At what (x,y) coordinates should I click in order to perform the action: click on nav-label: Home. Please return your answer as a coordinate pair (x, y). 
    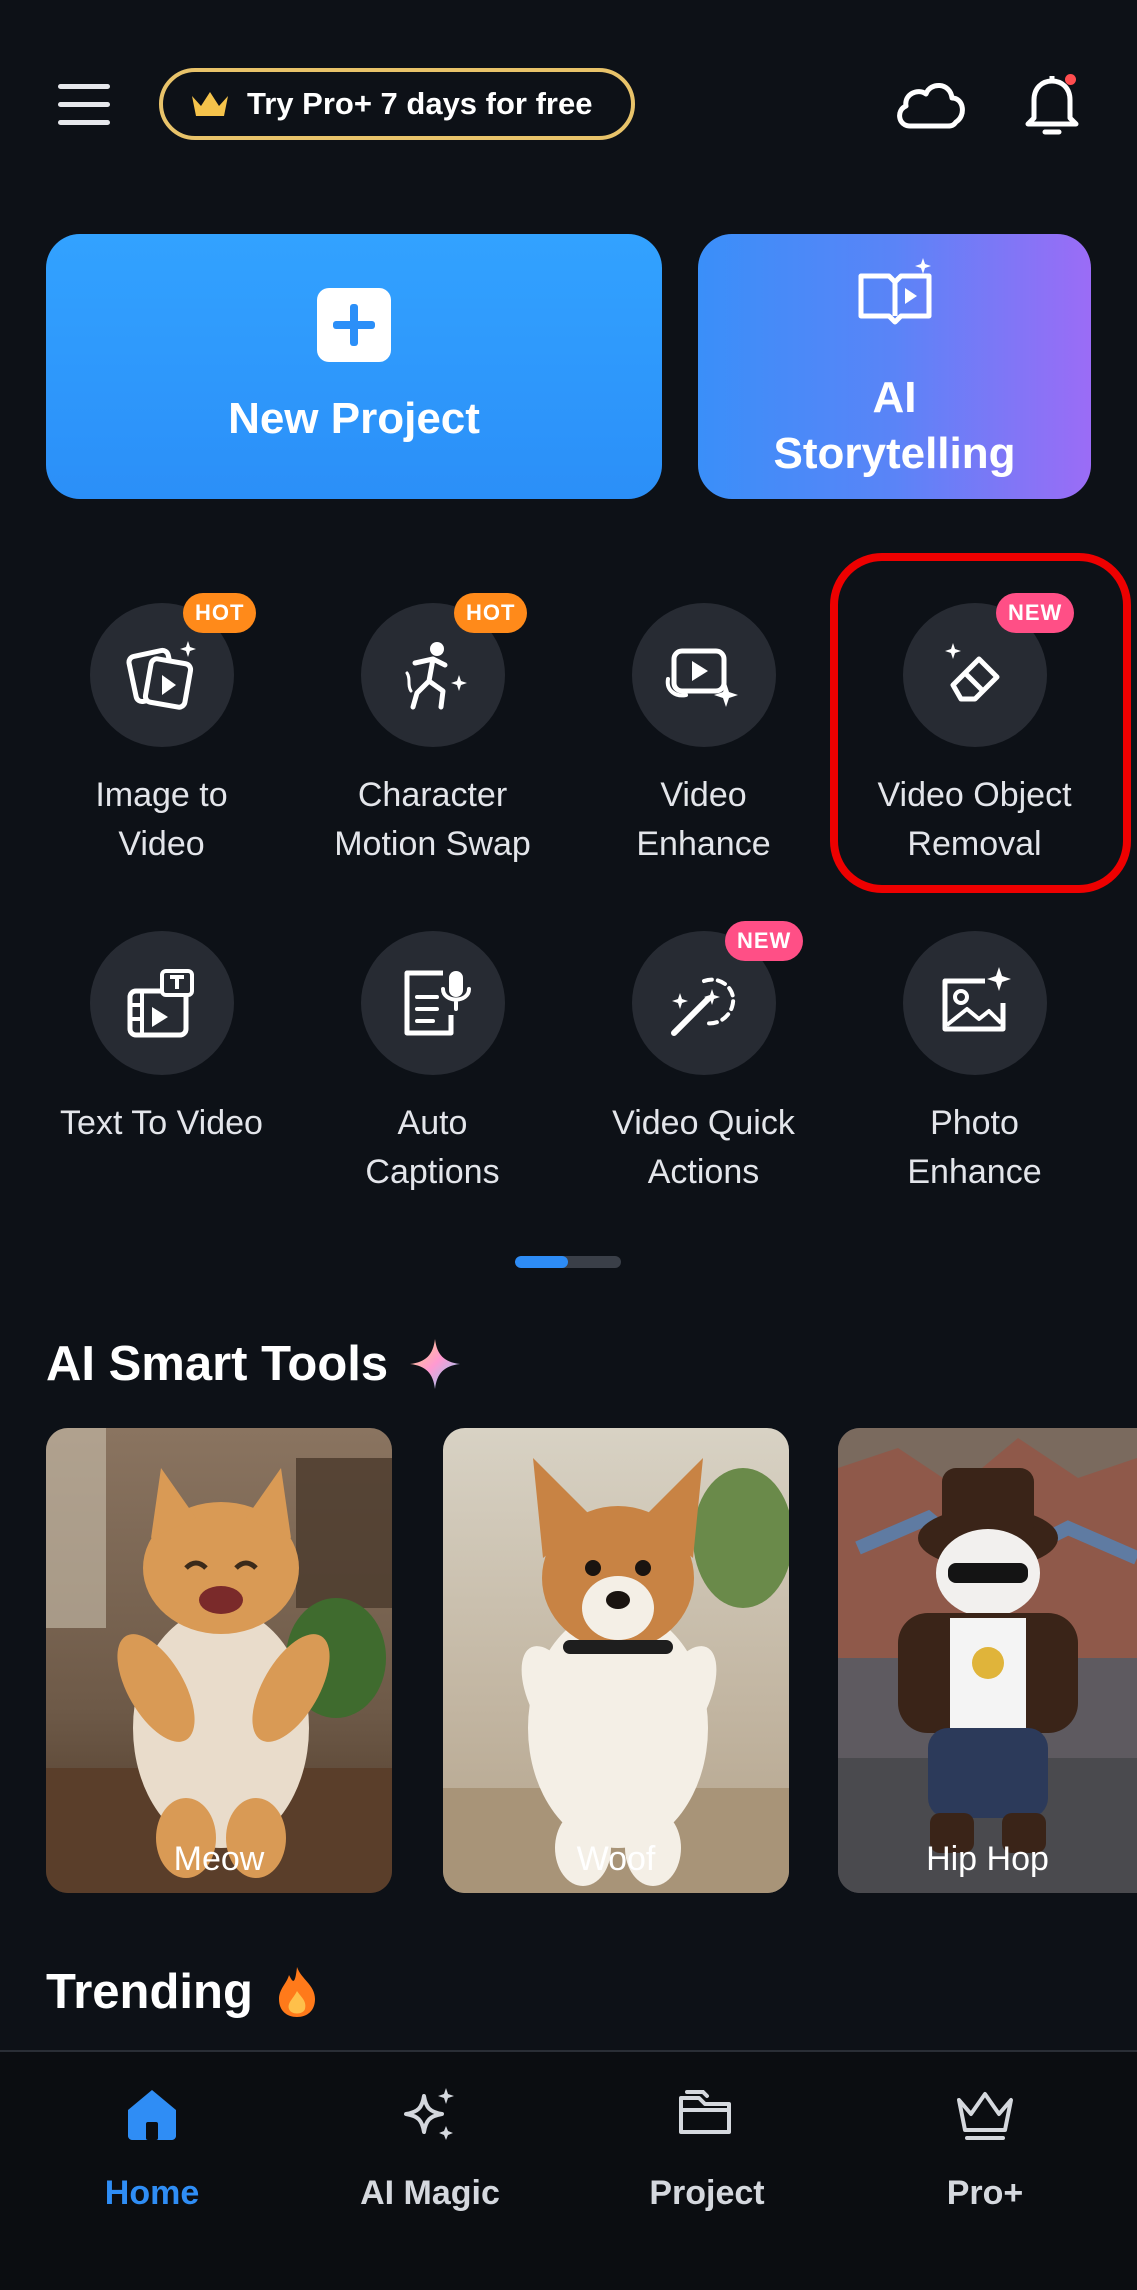
    Looking at the image, I should click on (152, 2193).